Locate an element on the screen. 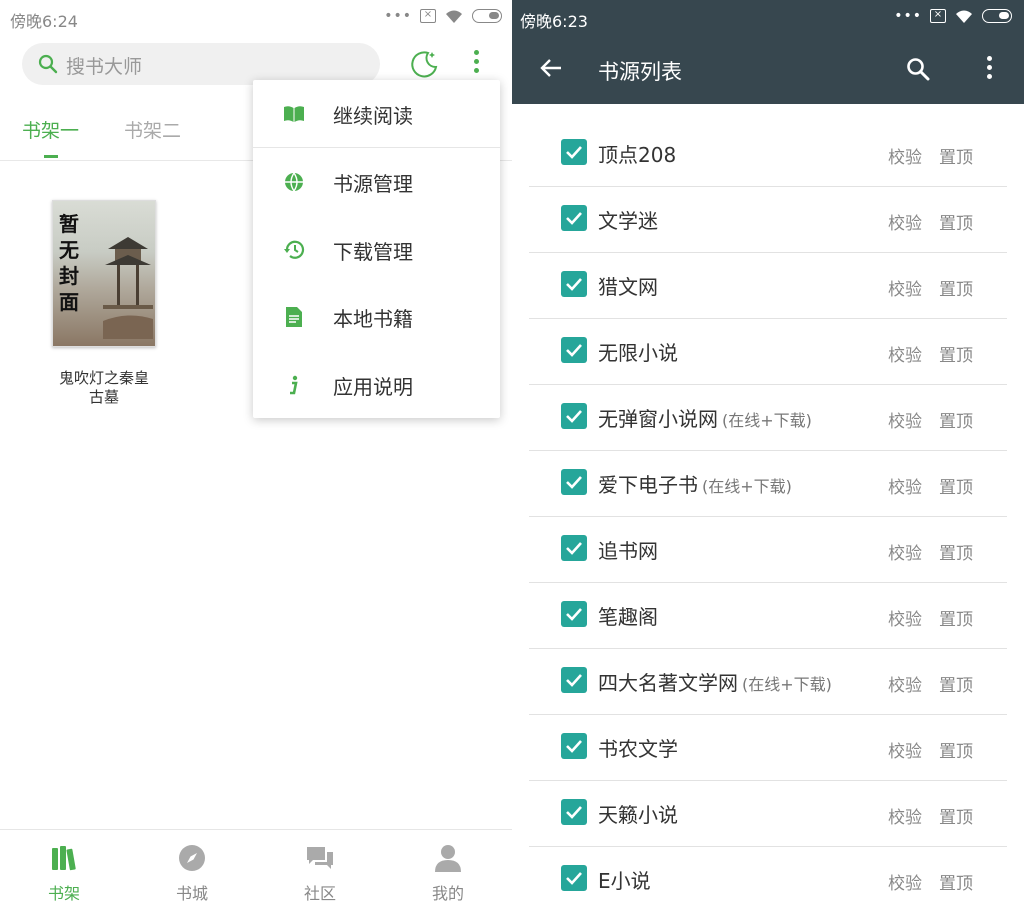 This screenshot has width=1024, height=910. nav-profile: 我的 is located at coordinates (448, 870).